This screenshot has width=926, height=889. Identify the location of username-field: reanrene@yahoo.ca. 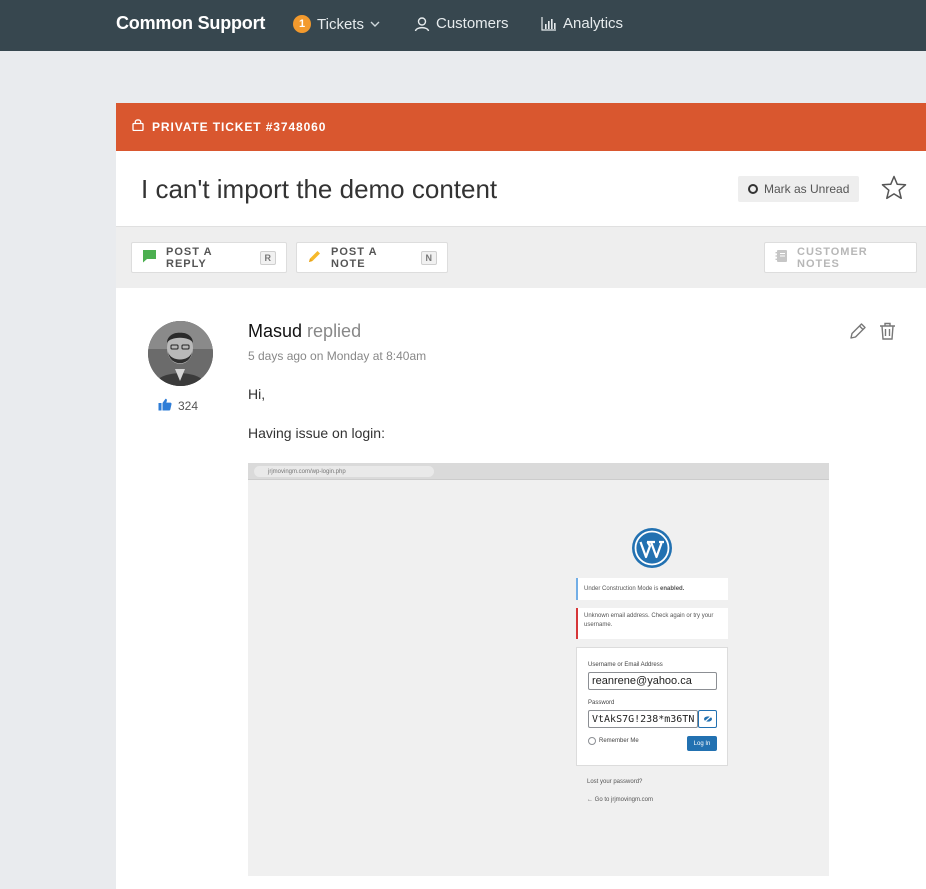
(652, 681).